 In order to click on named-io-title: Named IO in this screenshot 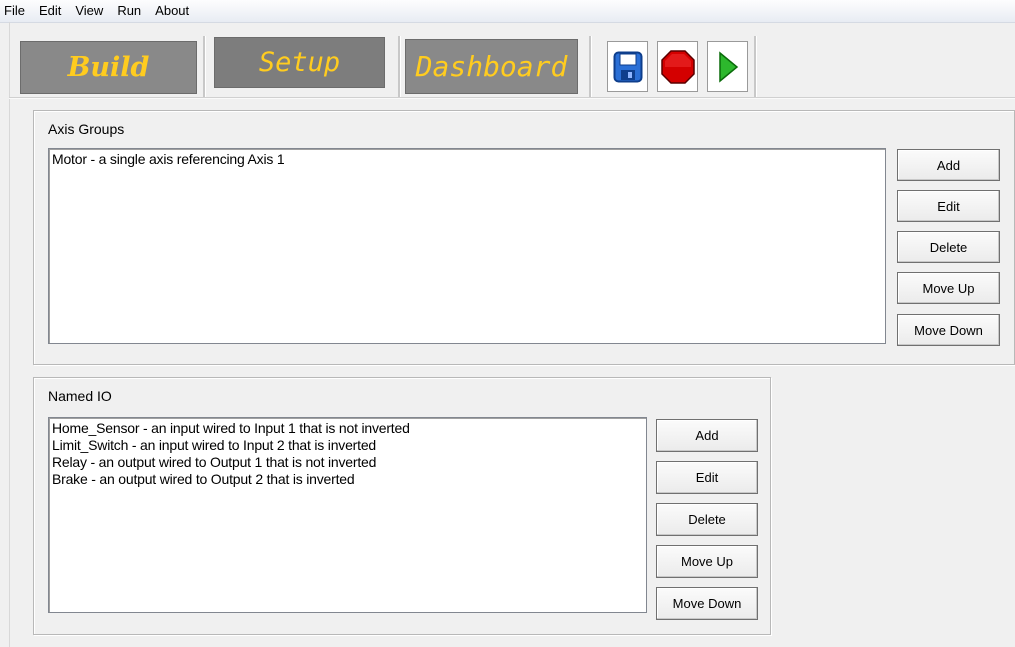, I will do `click(80, 396)`.